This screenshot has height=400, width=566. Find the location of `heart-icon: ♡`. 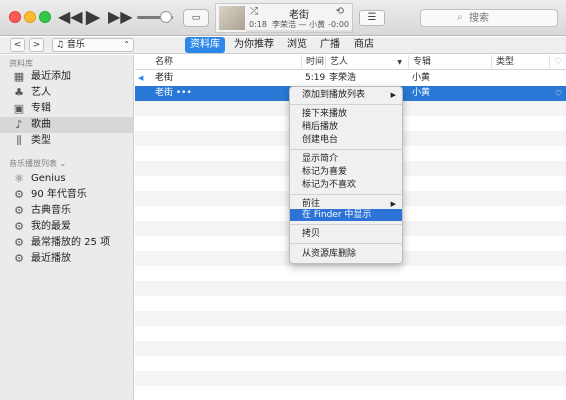

heart-icon: ♡ is located at coordinates (558, 93).